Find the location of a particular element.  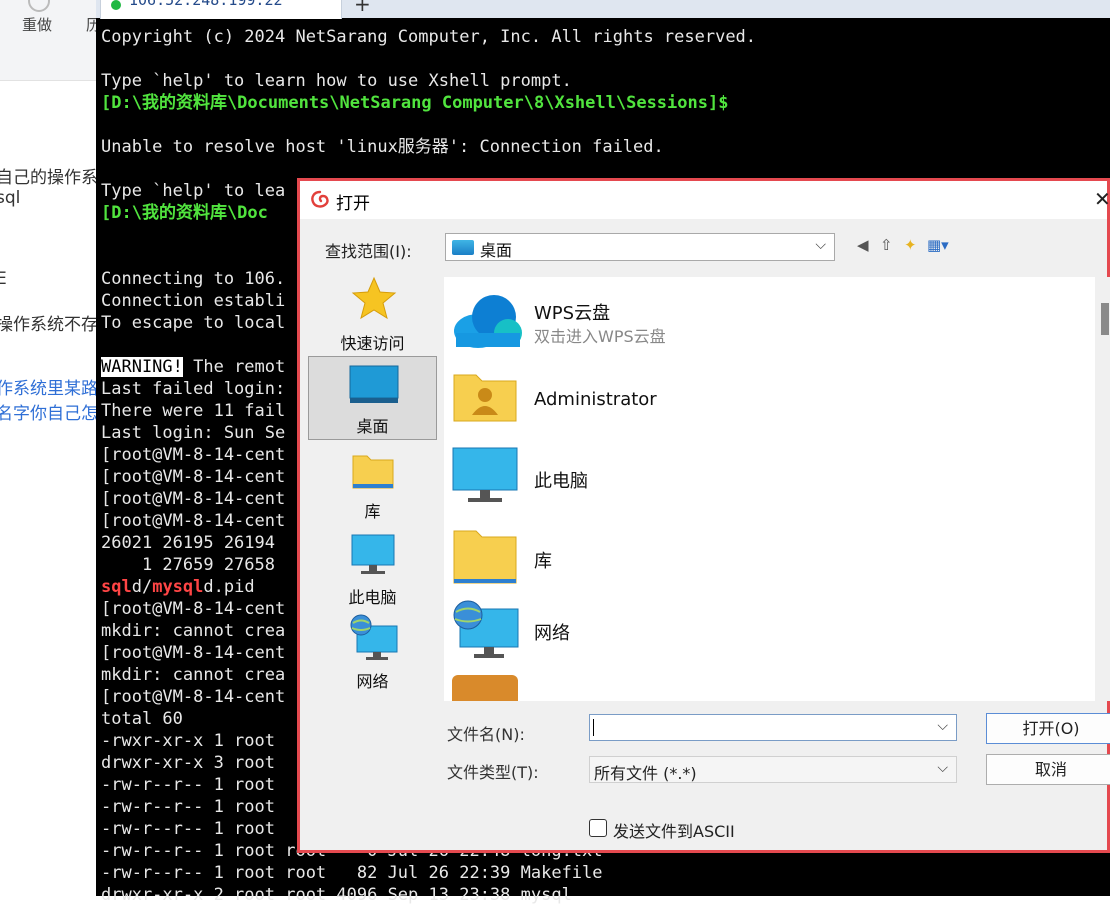

file-list-scrollbar is located at coordinates (1105, 489).